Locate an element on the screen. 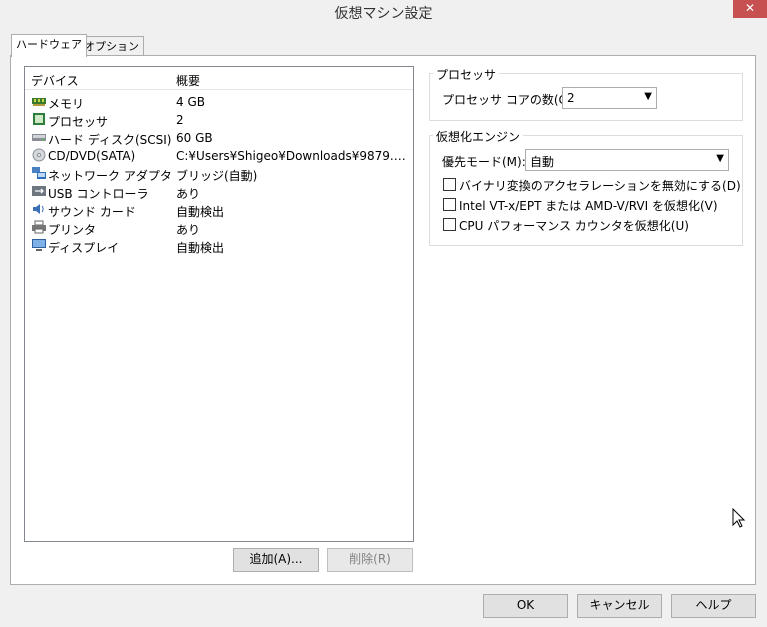  mode-value: 自動 is located at coordinates (542, 162).